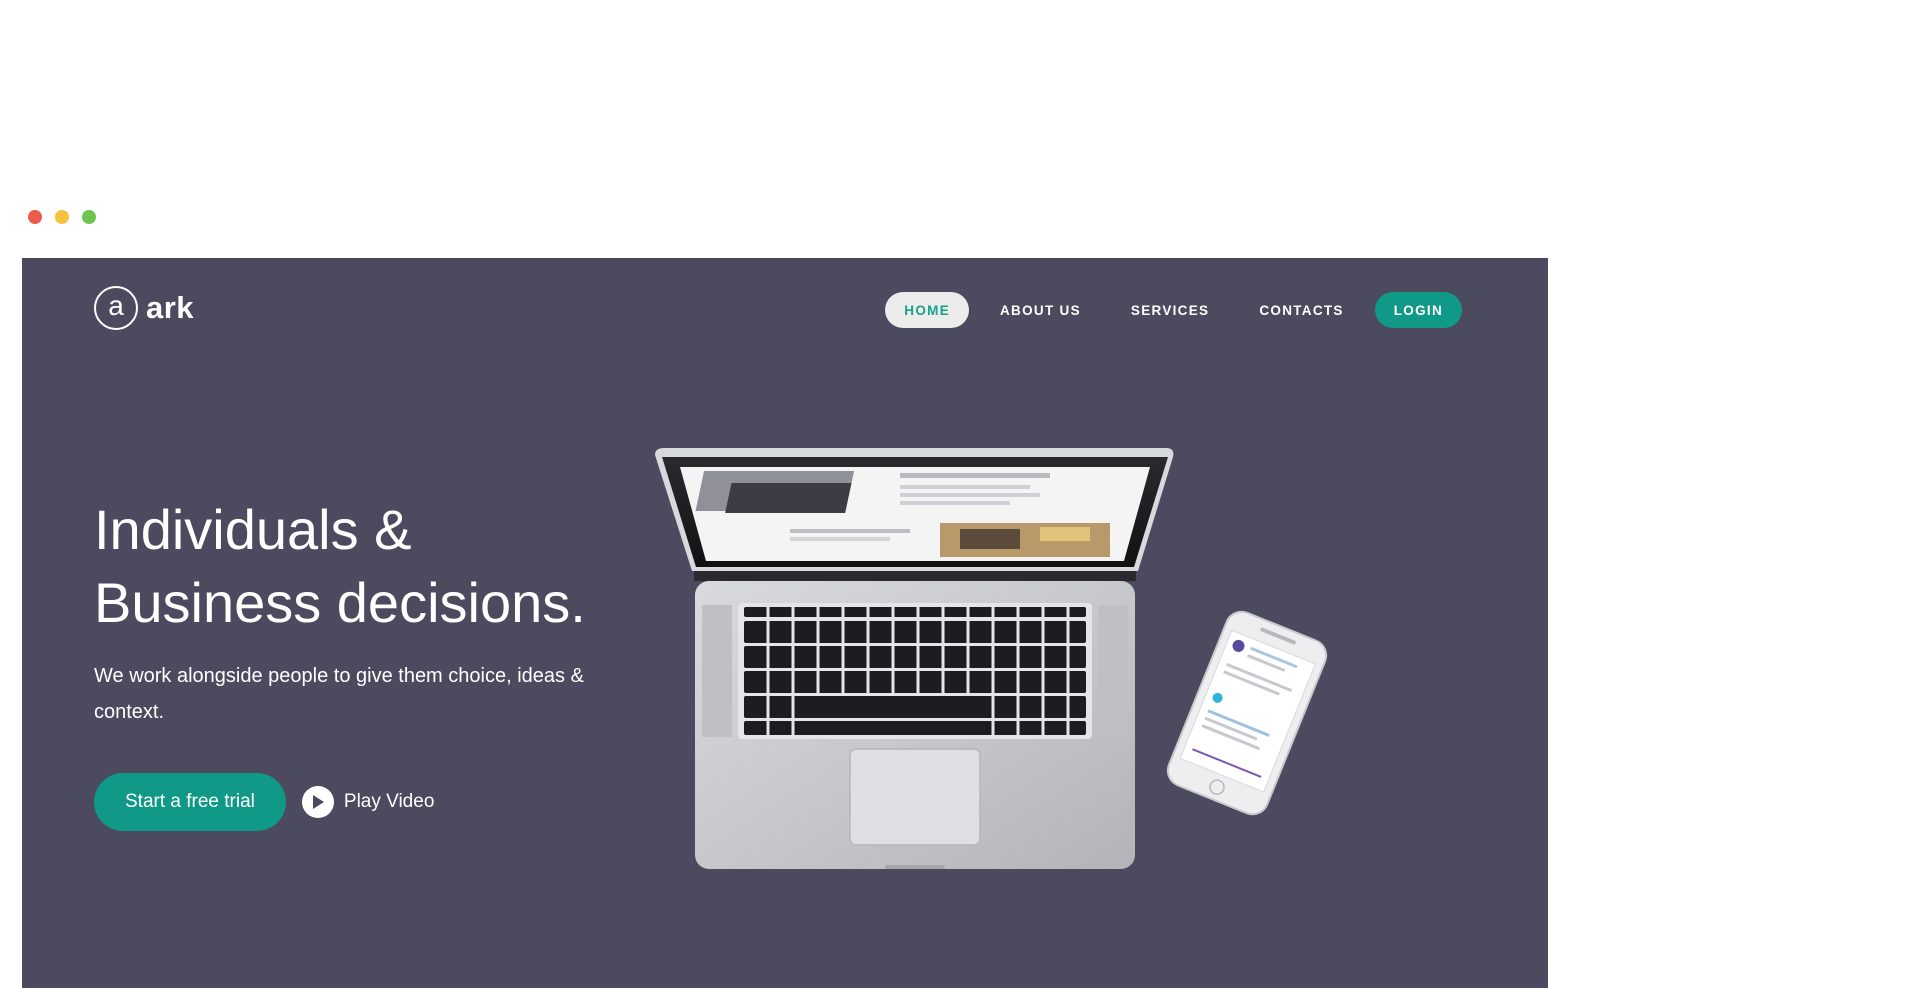  What do you see at coordinates (340, 602) in the screenshot?
I see `headline-line-2: Business decisions.` at bounding box center [340, 602].